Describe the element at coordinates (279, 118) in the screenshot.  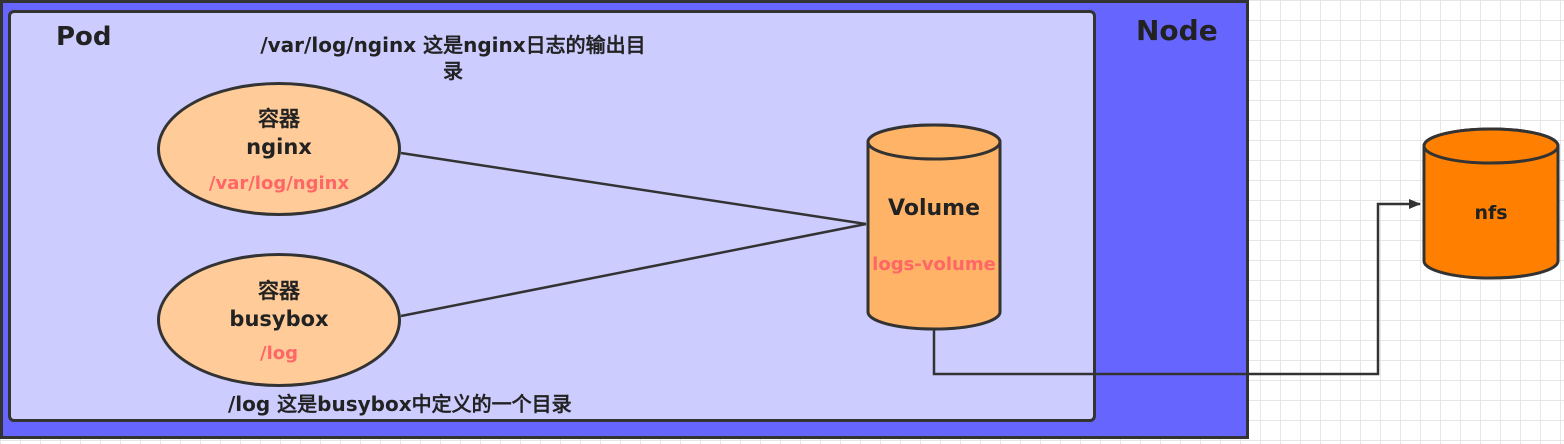
I see `container-nginx-title: 容器` at that location.